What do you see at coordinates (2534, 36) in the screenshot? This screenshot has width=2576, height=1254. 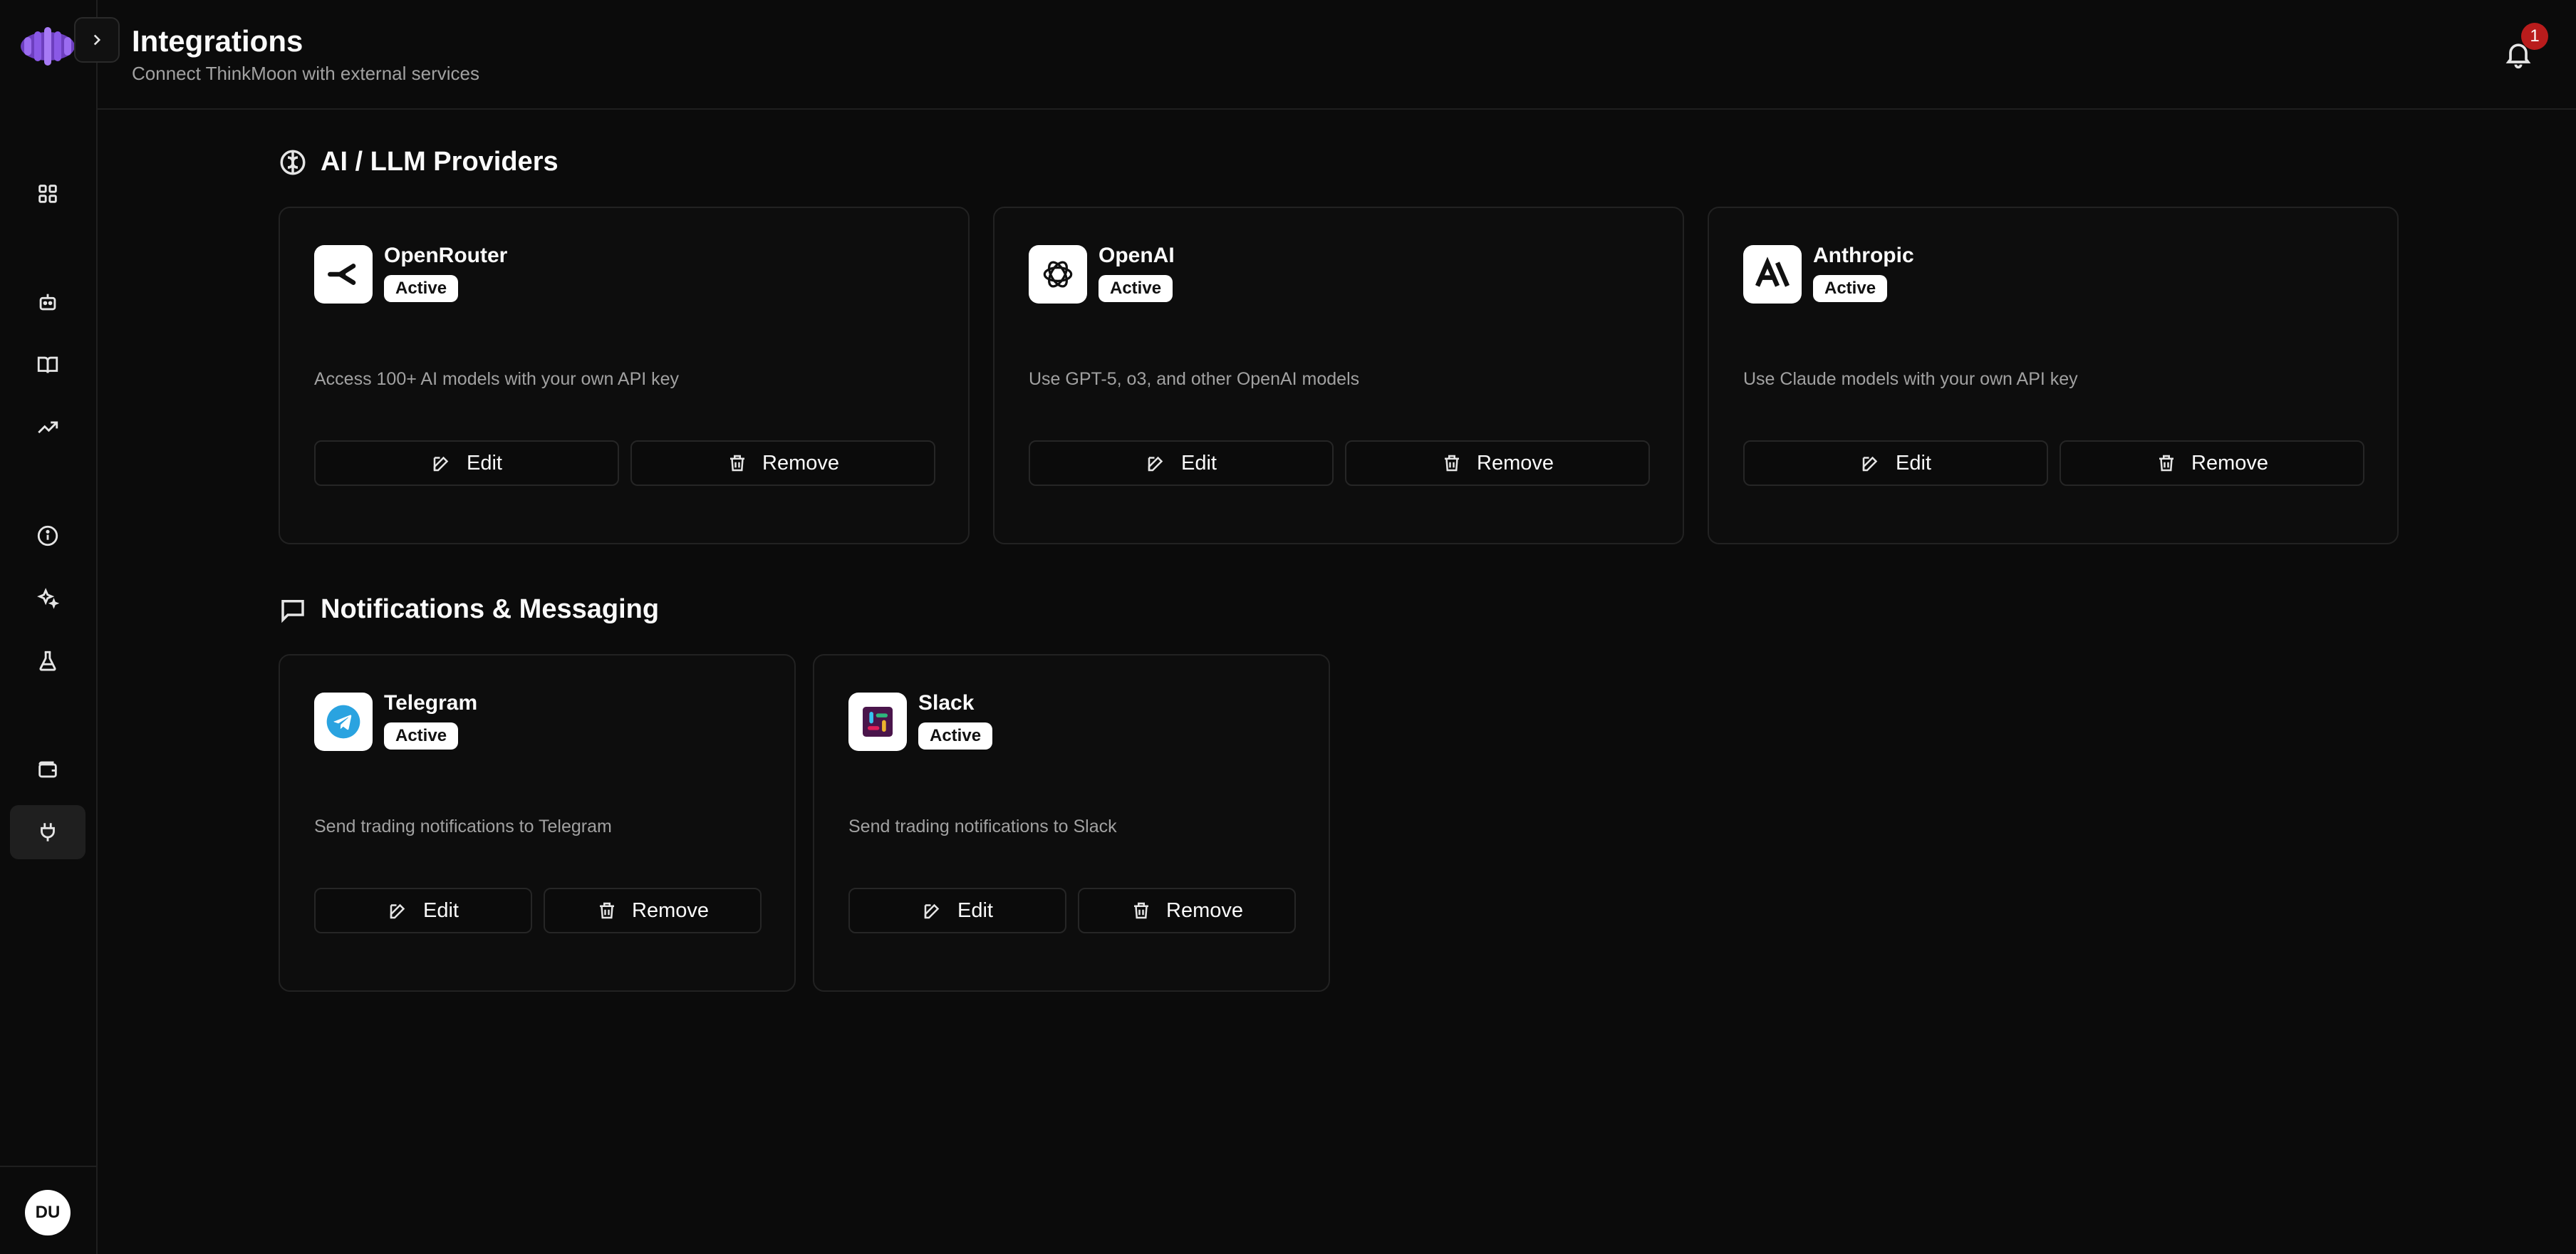 I see `notification-count-badge: 1` at bounding box center [2534, 36].